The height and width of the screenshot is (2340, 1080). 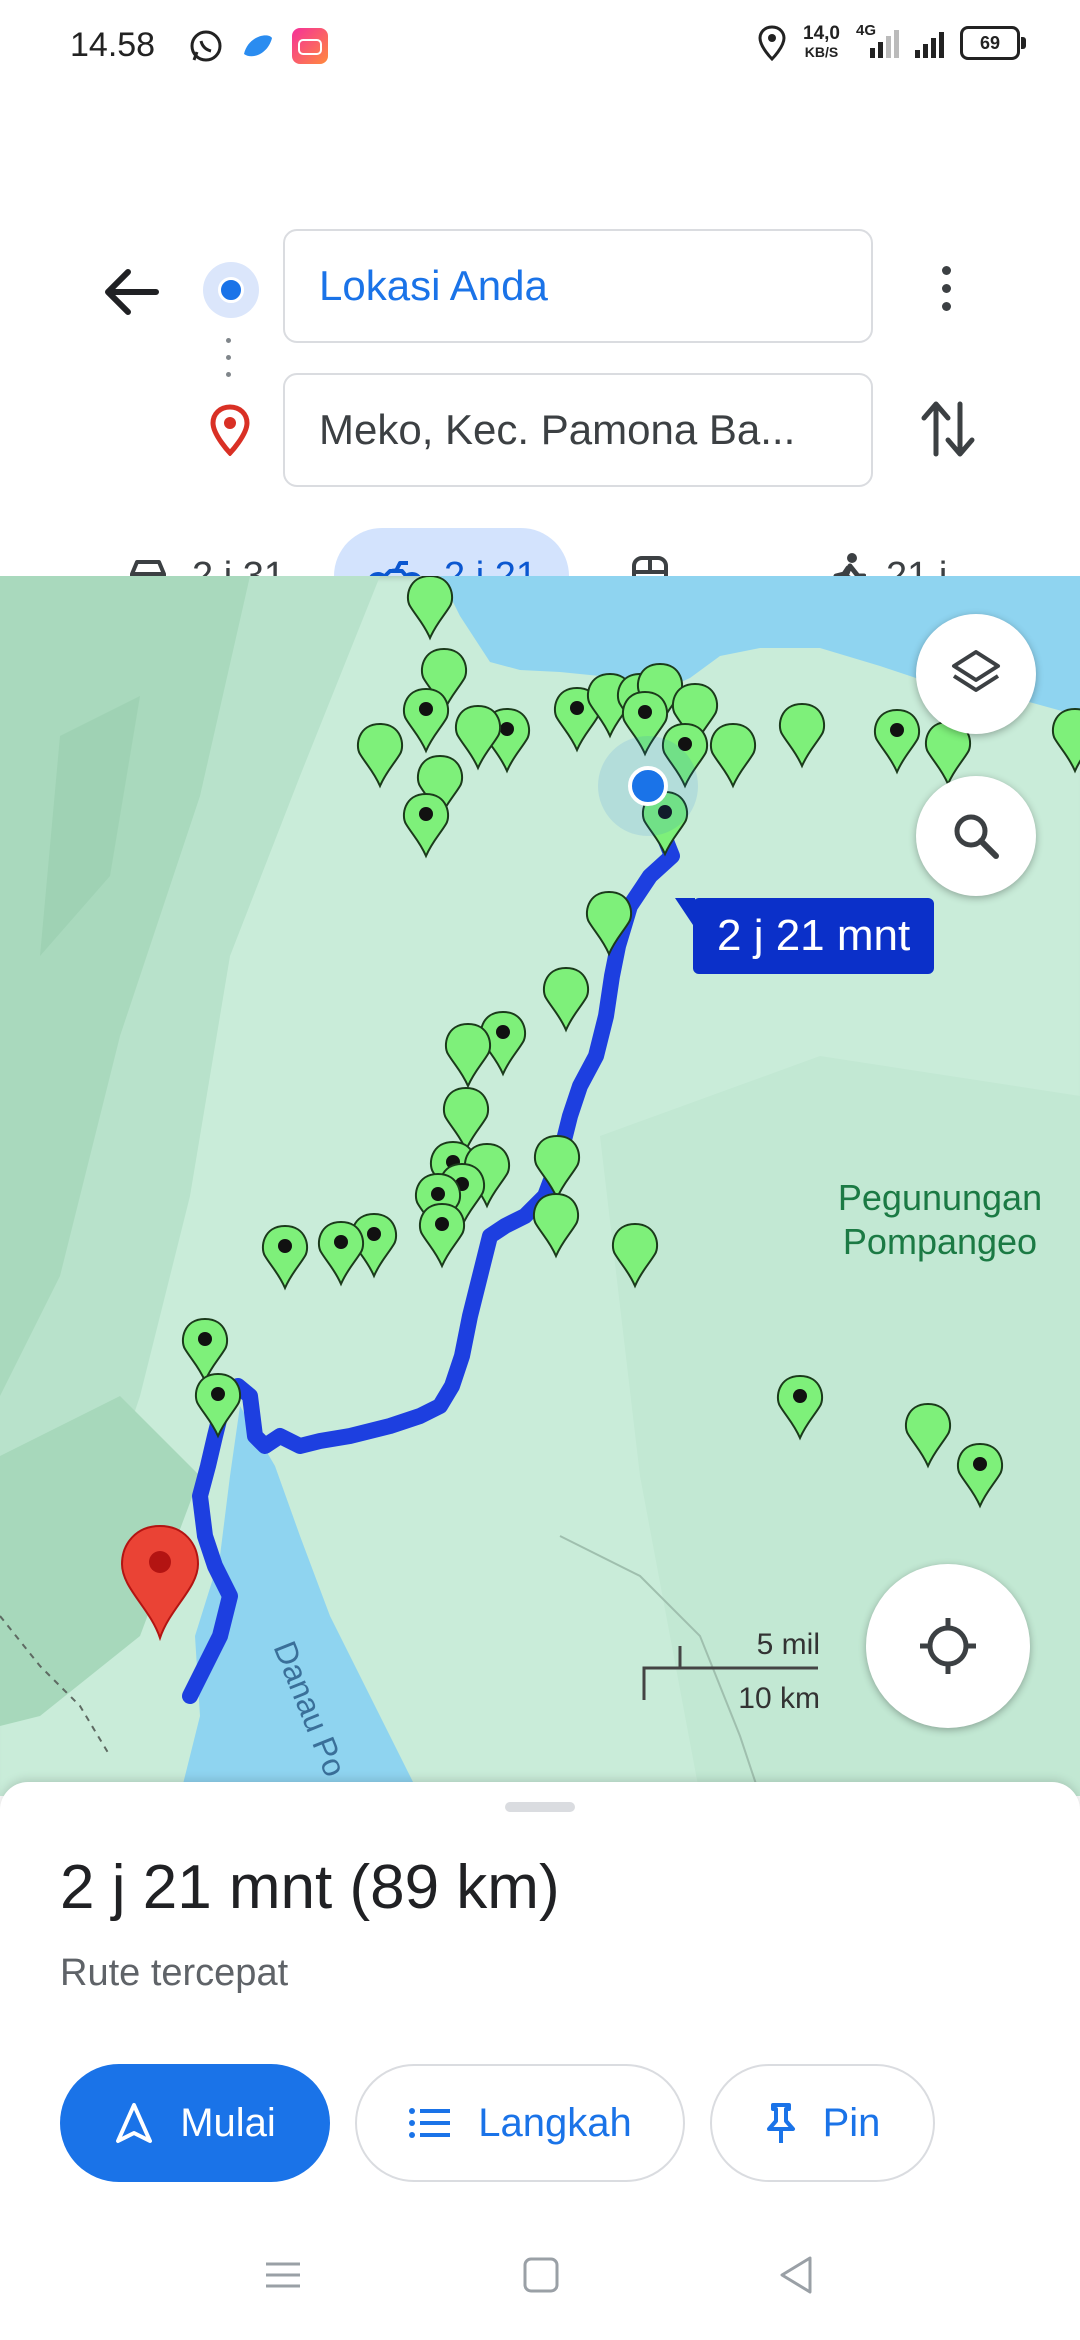 What do you see at coordinates (230, 430) in the screenshot?
I see `destination-pin-icon` at bounding box center [230, 430].